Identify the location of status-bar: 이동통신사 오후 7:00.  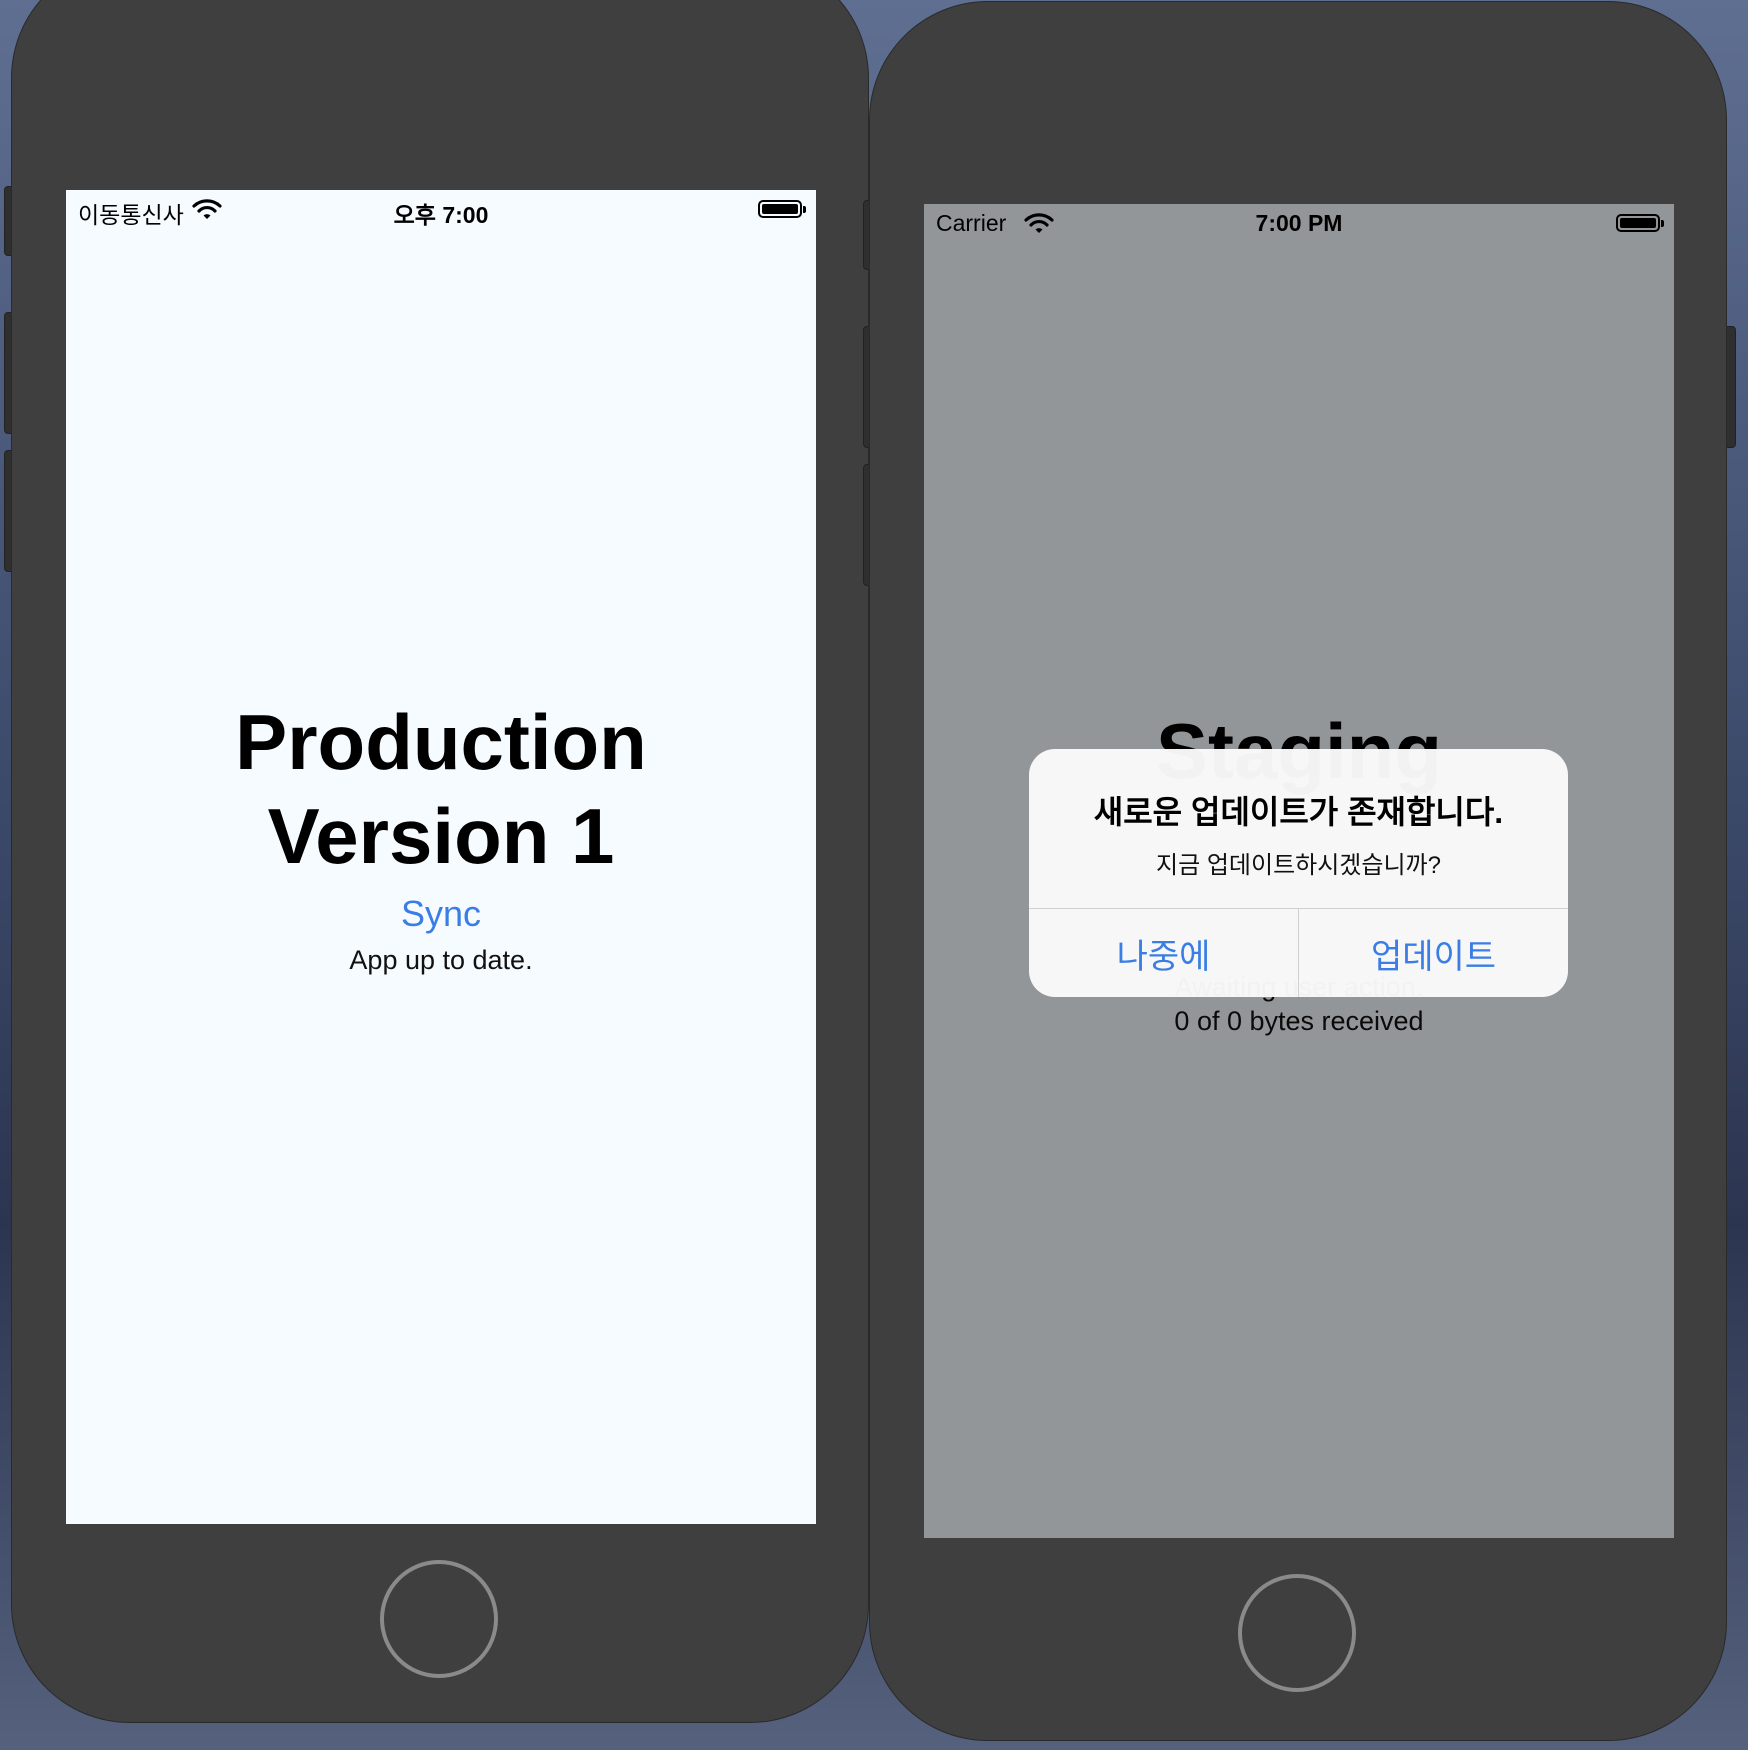
(441, 210).